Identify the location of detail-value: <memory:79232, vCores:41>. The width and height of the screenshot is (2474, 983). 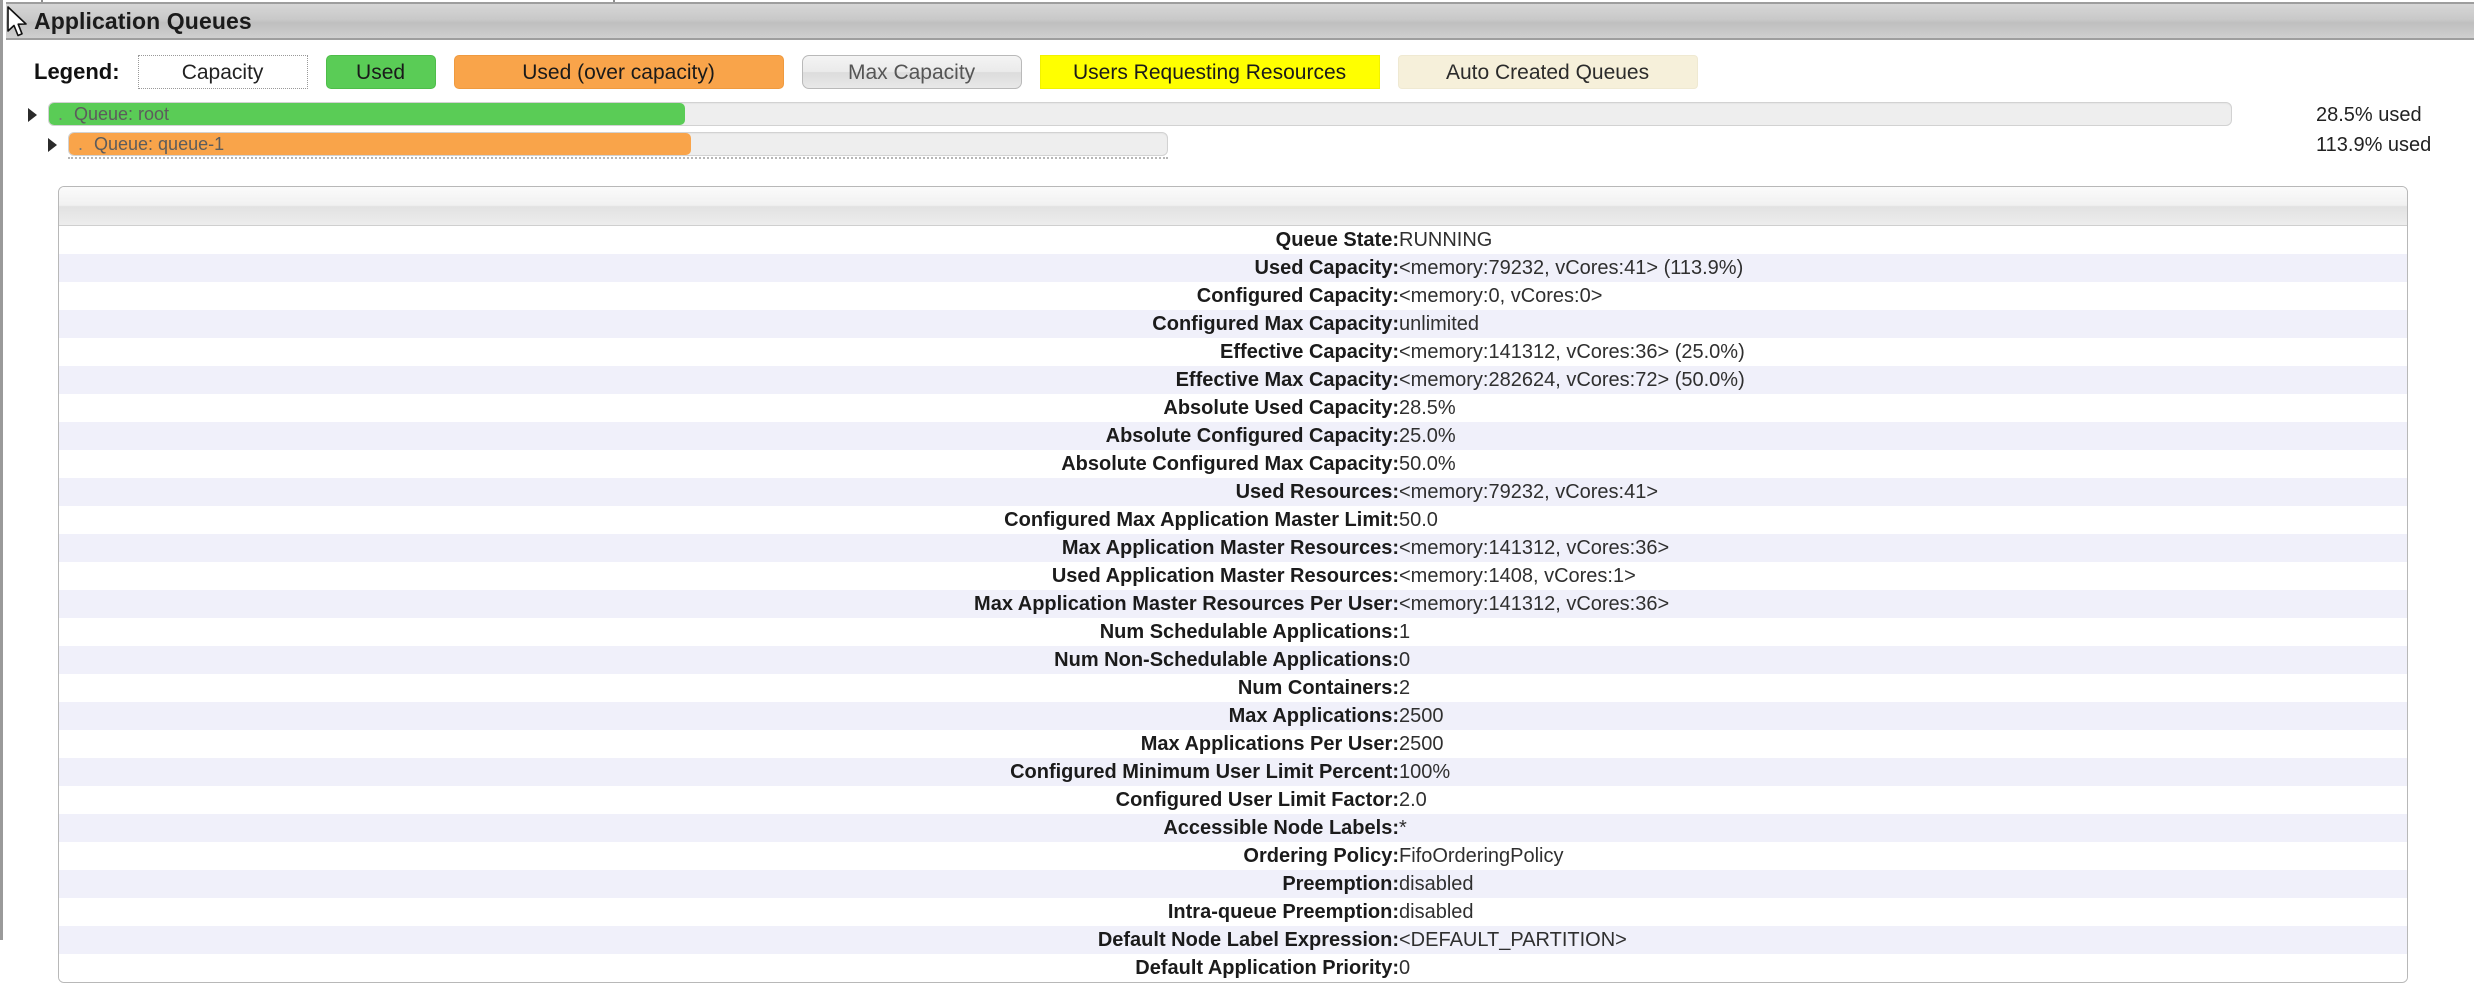
(1529, 491).